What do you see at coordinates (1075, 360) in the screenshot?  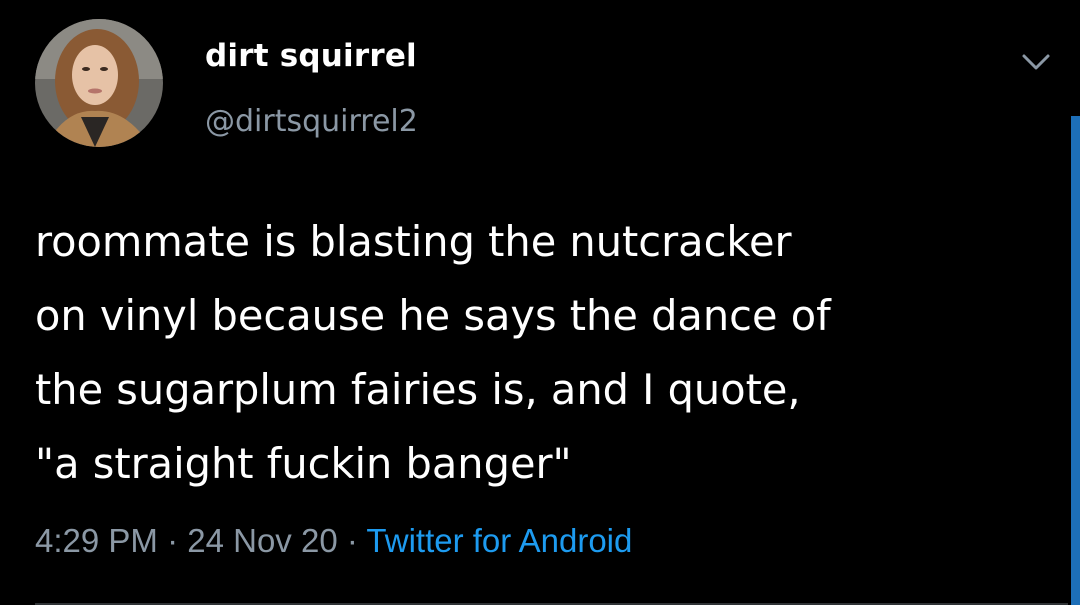 I see `scrollbar` at bounding box center [1075, 360].